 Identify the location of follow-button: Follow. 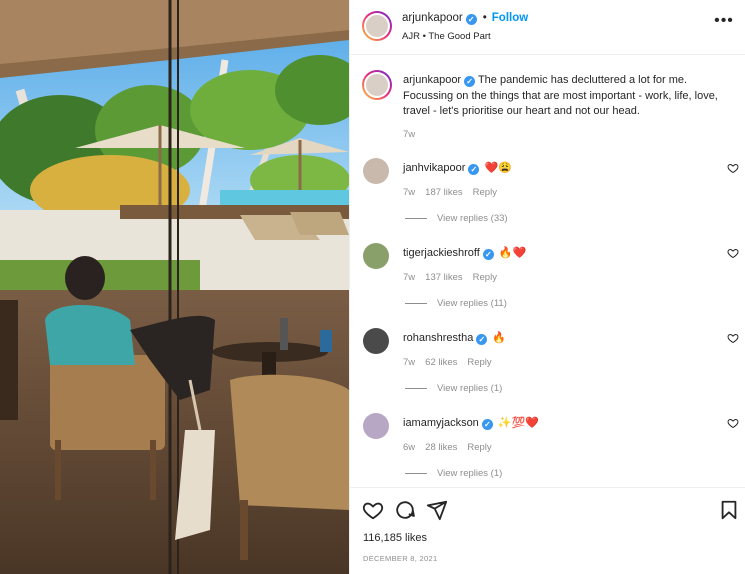
(510, 18).